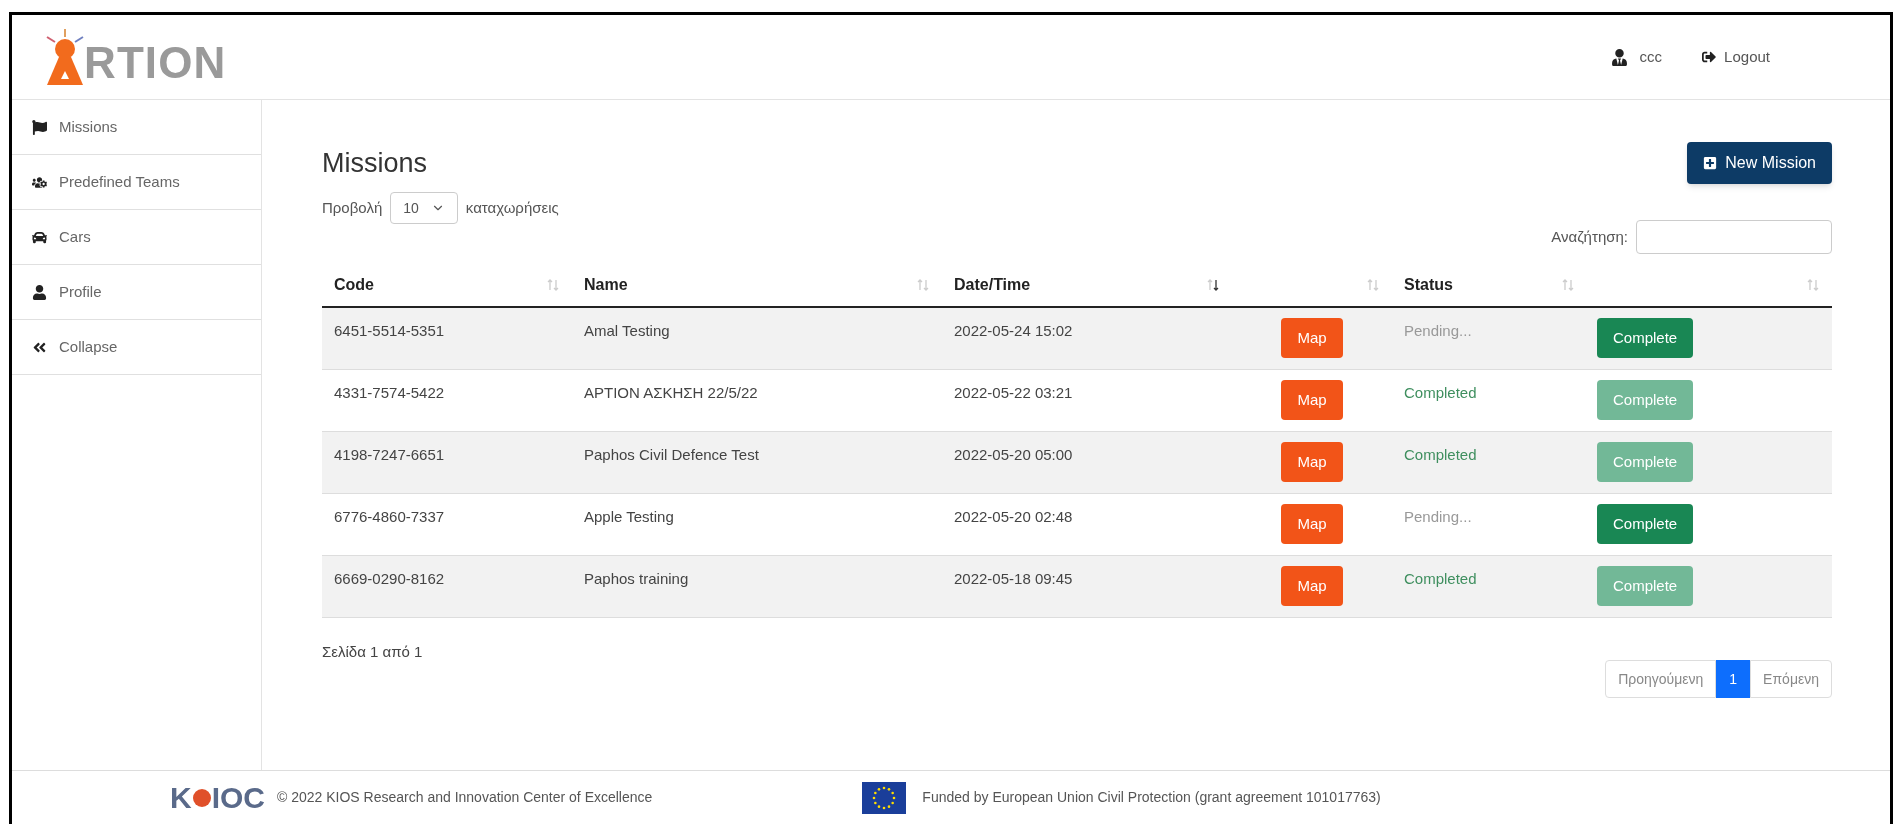 The width and height of the screenshot is (1893, 824). I want to click on pagination-button: 1, so click(1733, 679).